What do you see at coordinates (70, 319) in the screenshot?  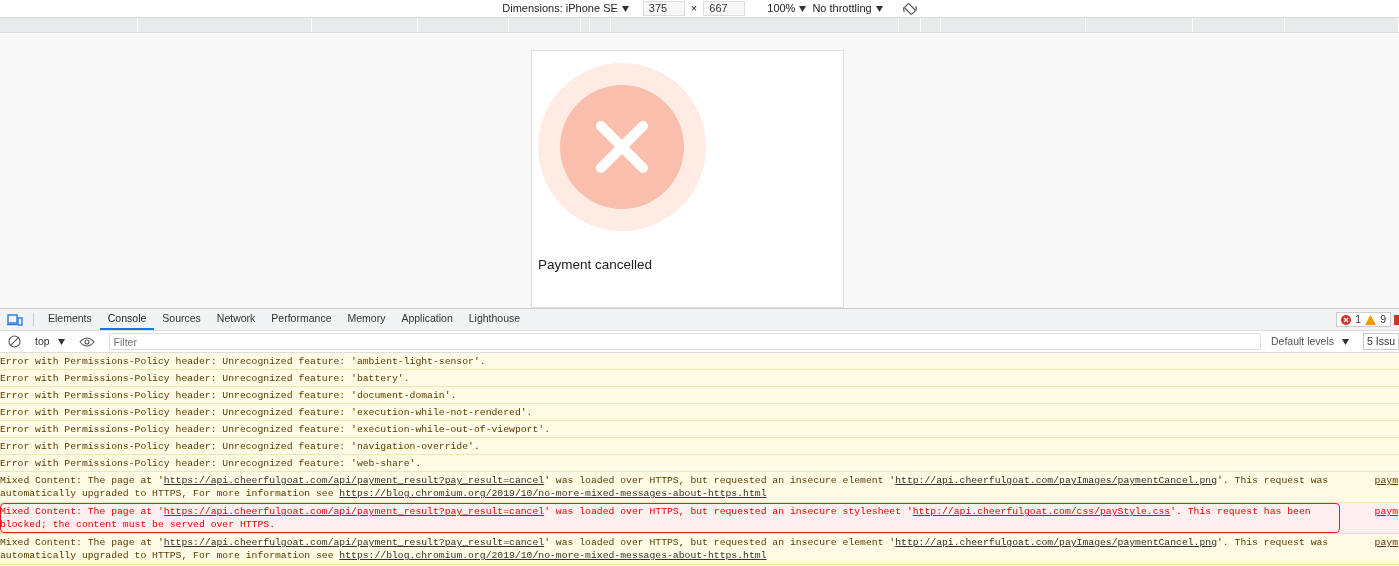 I see `devtools-tab: Elements` at bounding box center [70, 319].